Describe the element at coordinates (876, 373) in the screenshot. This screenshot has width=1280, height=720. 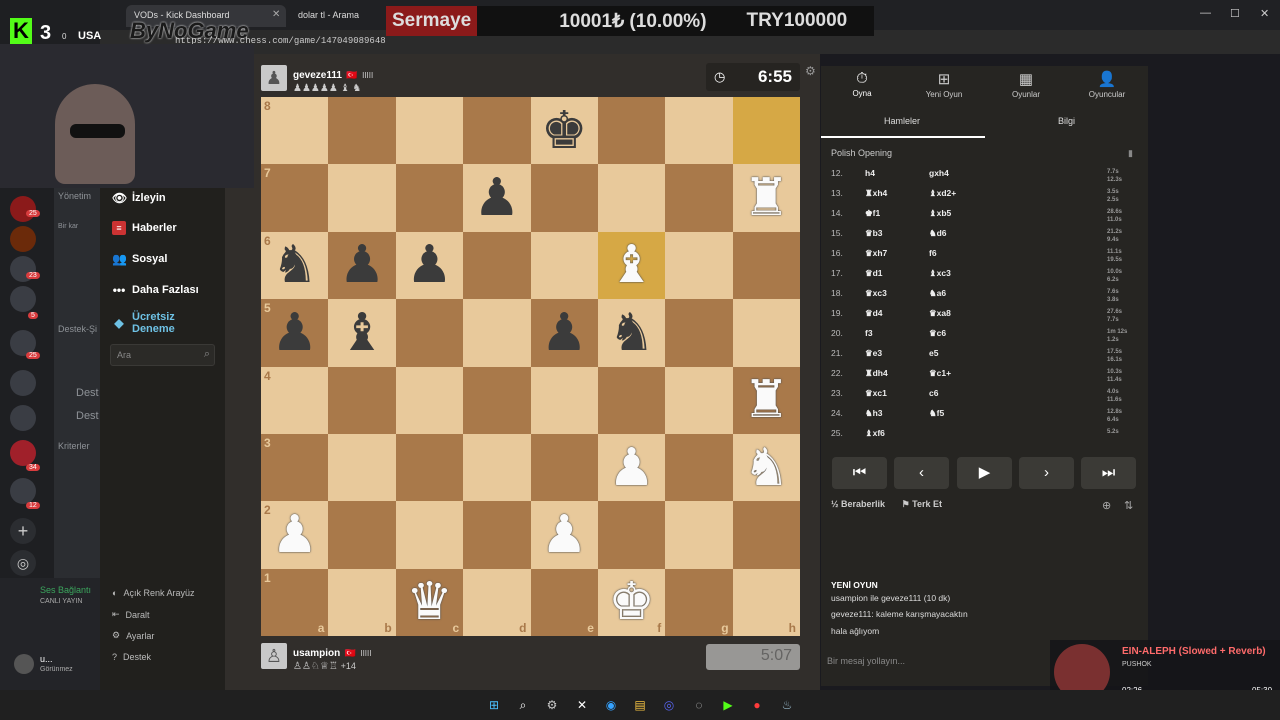
I see `white-move: ♜dh4` at that location.